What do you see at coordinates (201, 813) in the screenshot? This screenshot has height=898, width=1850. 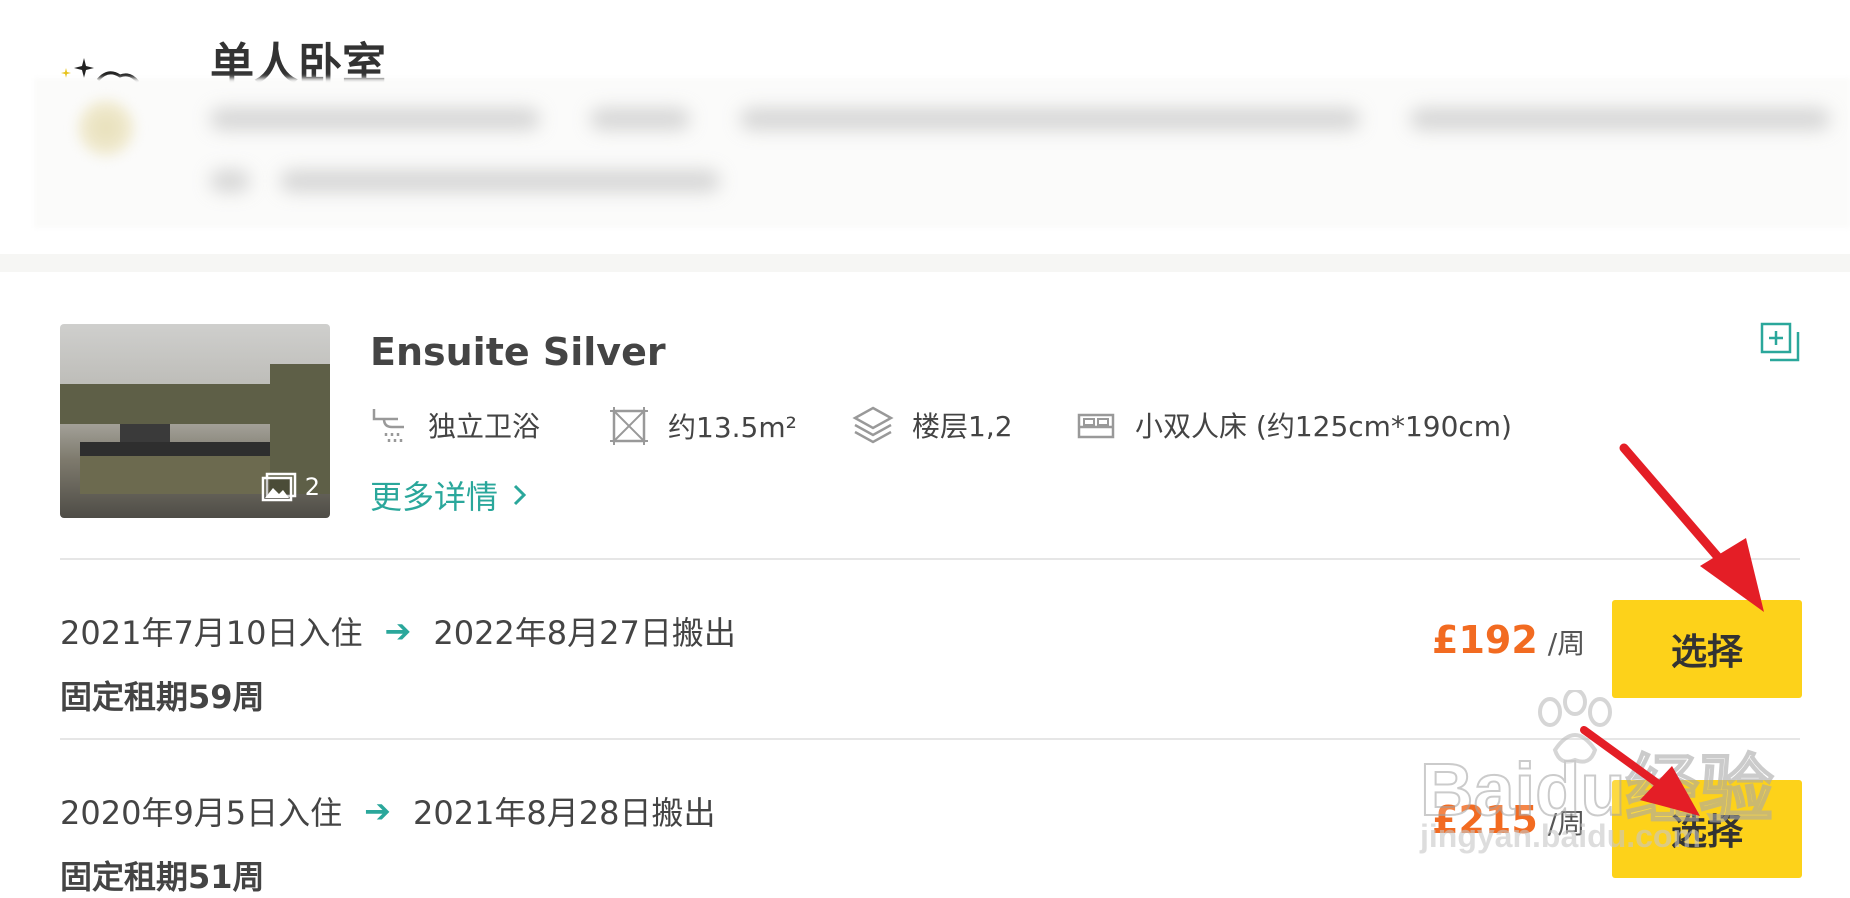 I see `check-in-date: 2020年9月5日入住` at bounding box center [201, 813].